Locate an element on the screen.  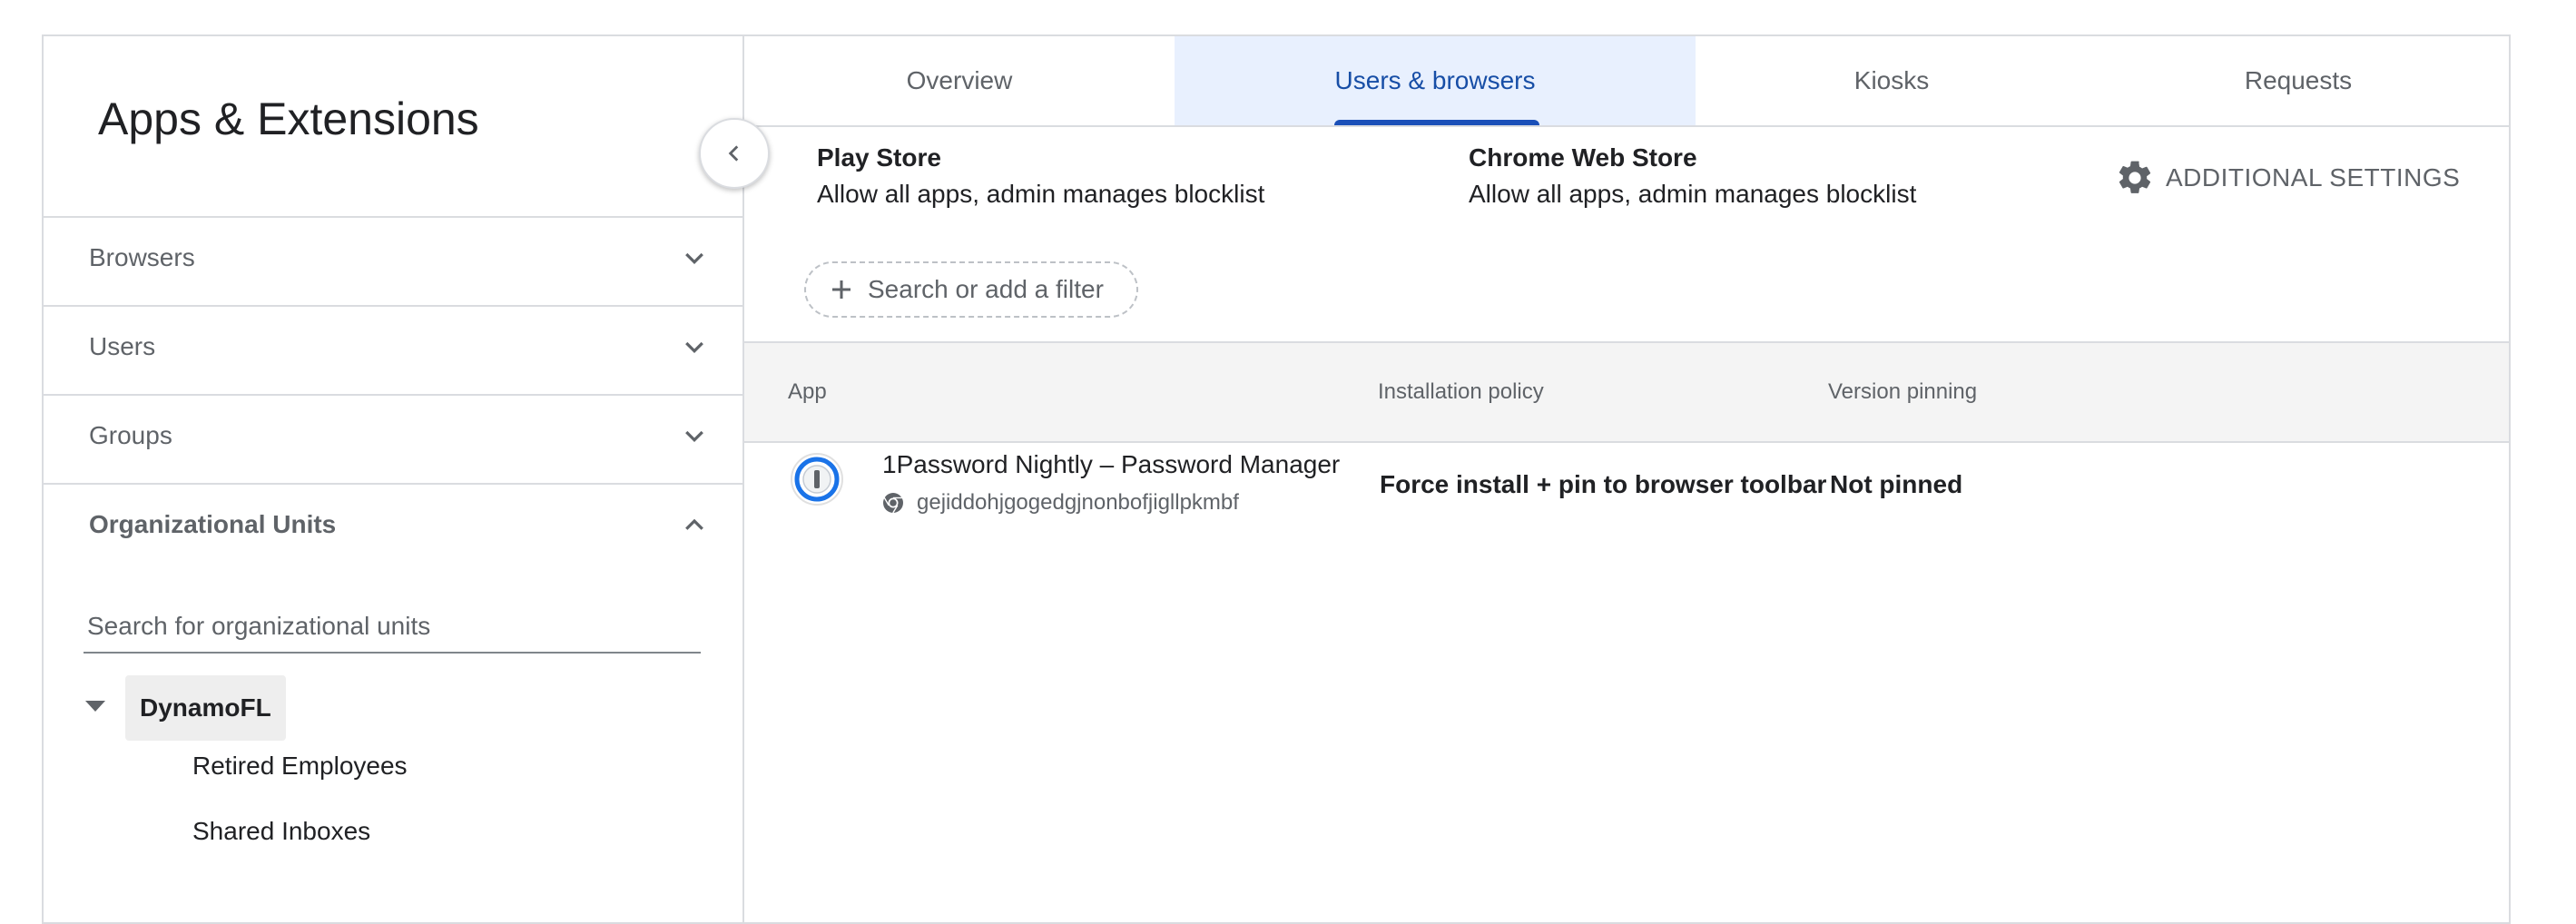
table-header: App Installation policy Version pinning is located at coordinates (1626, 392).